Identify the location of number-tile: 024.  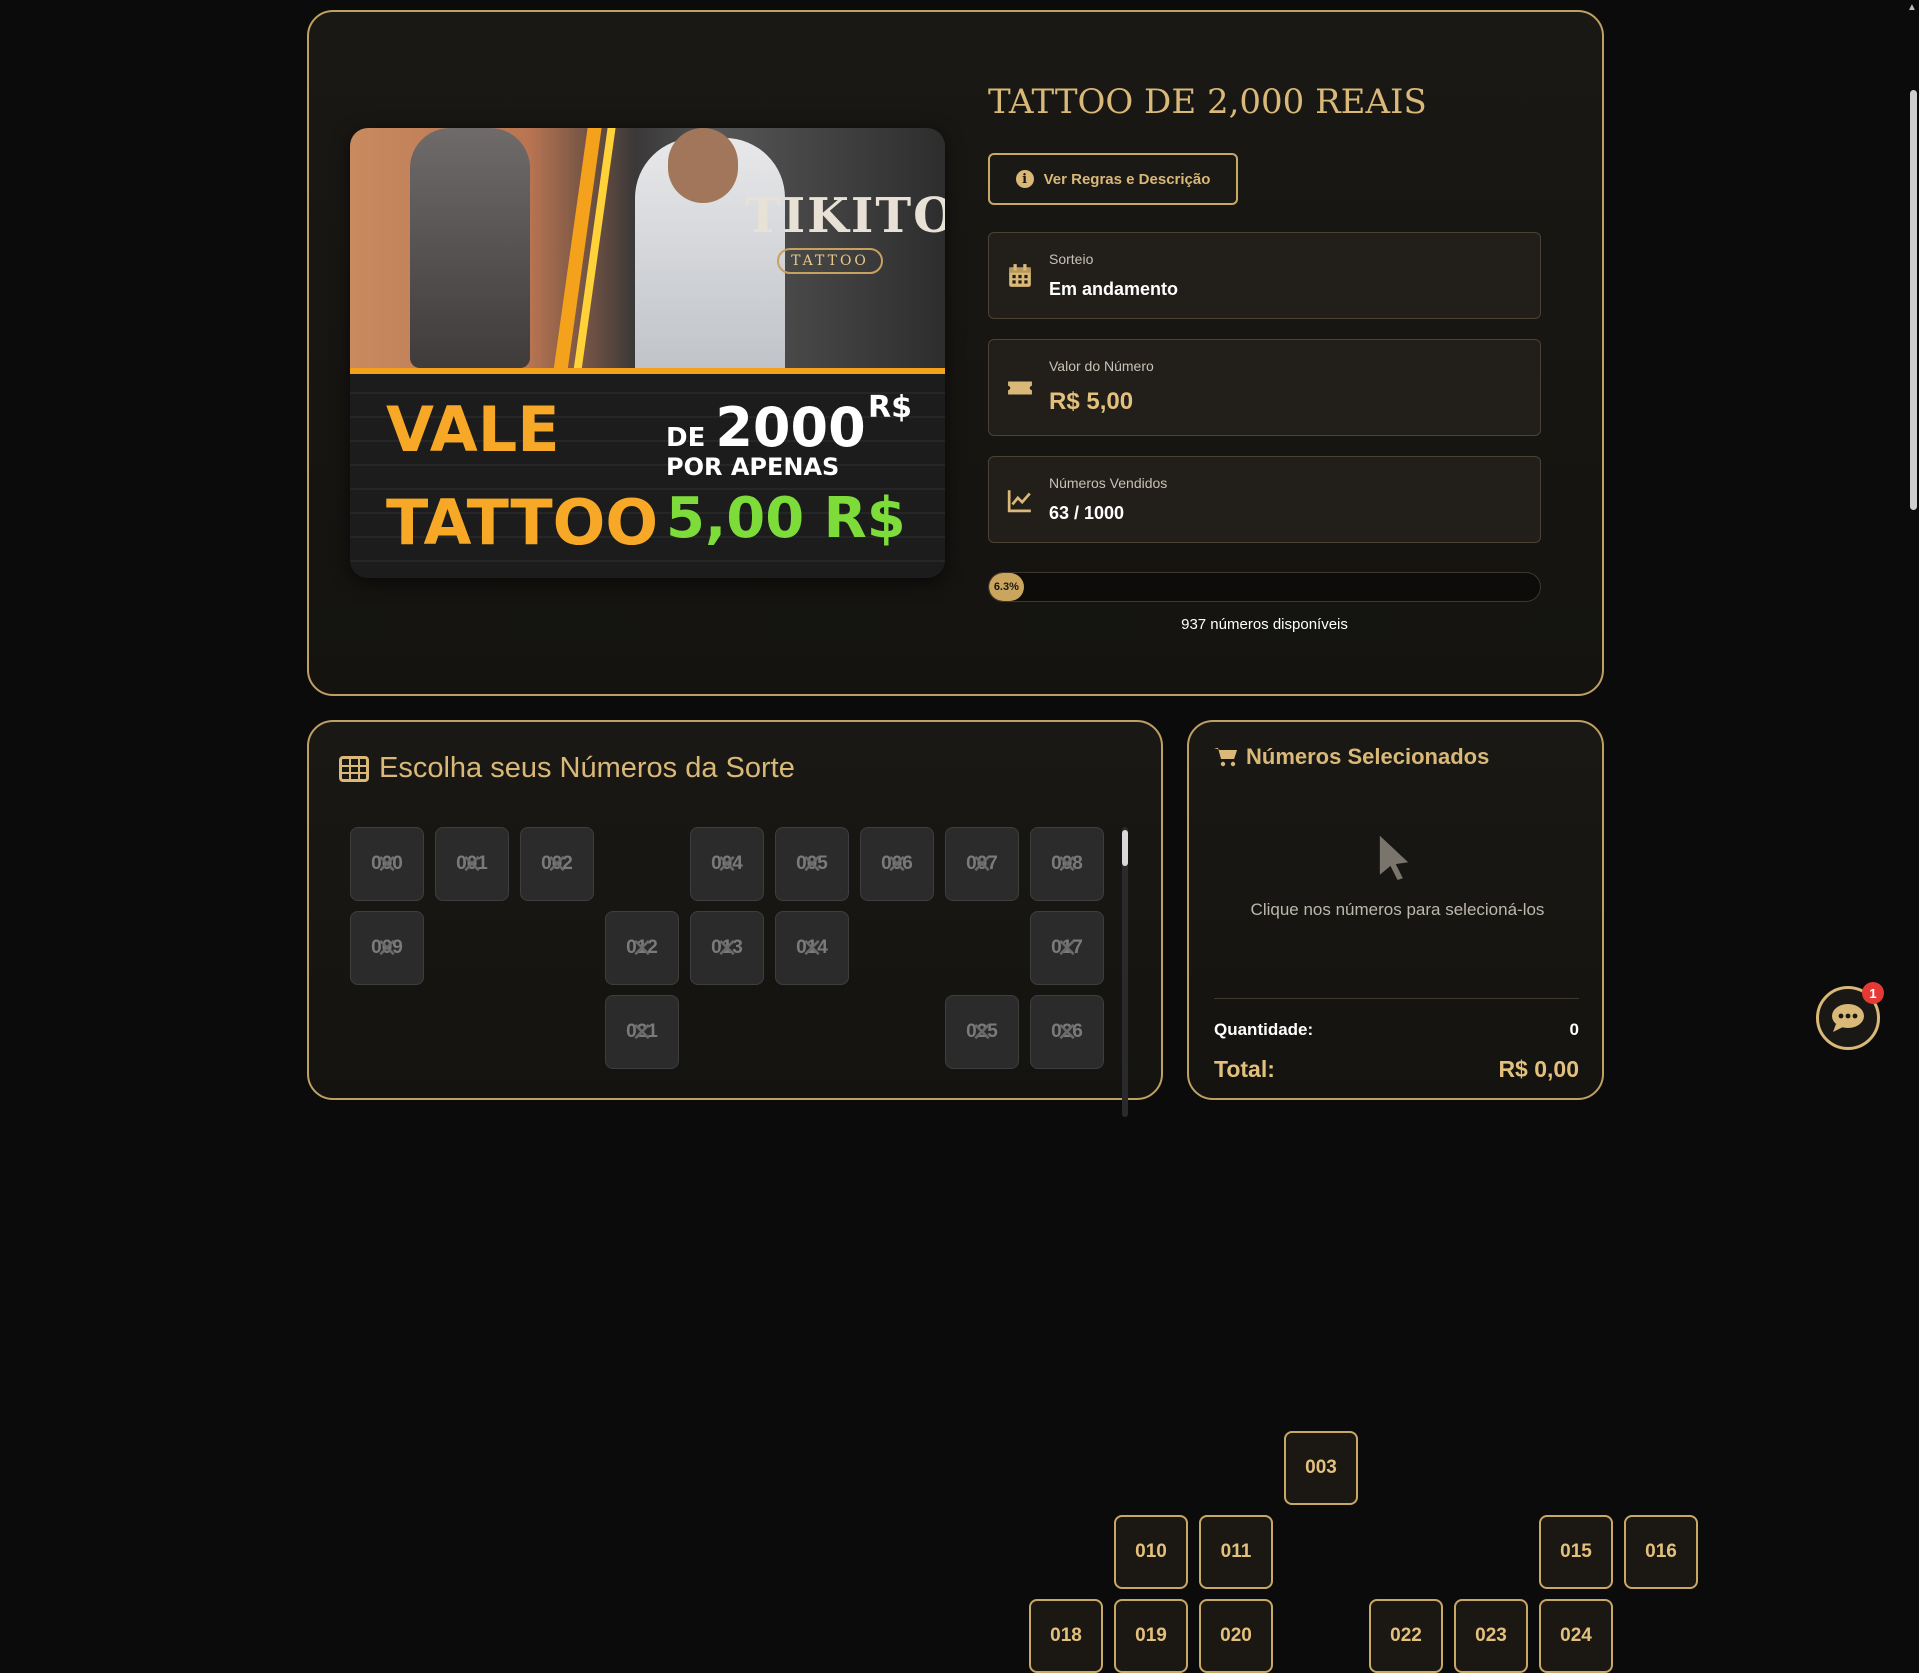
(1576, 1636).